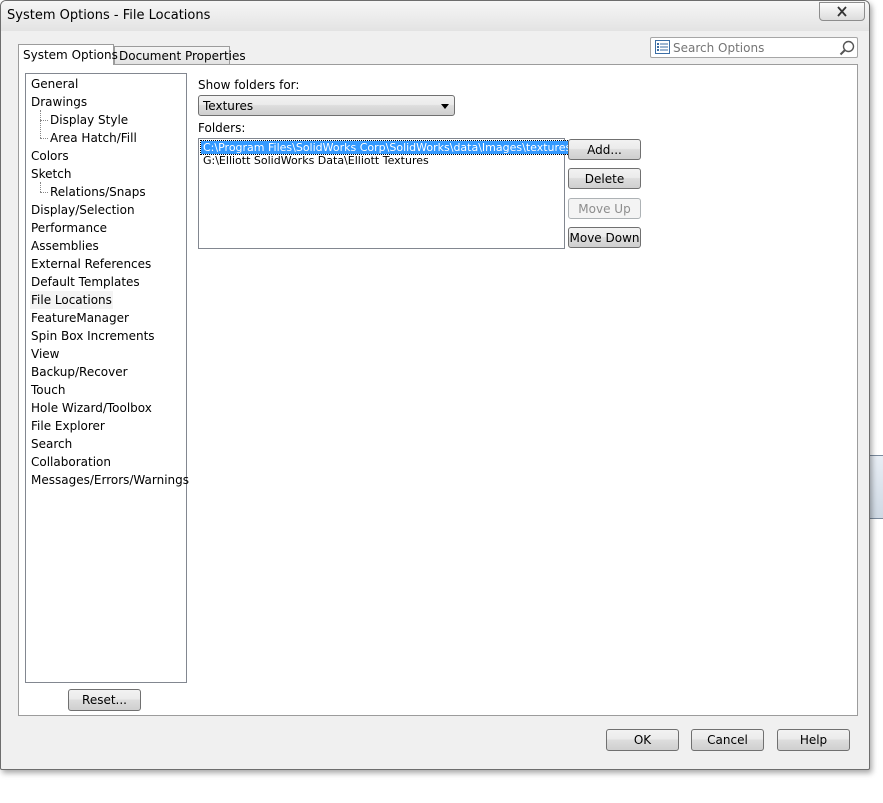 The width and height of the screenshot is (883, 803). What do you see at coordinates (69, 228) in the screenshot?
I see `tree-item-performance: Performance` at bounding box center [69, 228].